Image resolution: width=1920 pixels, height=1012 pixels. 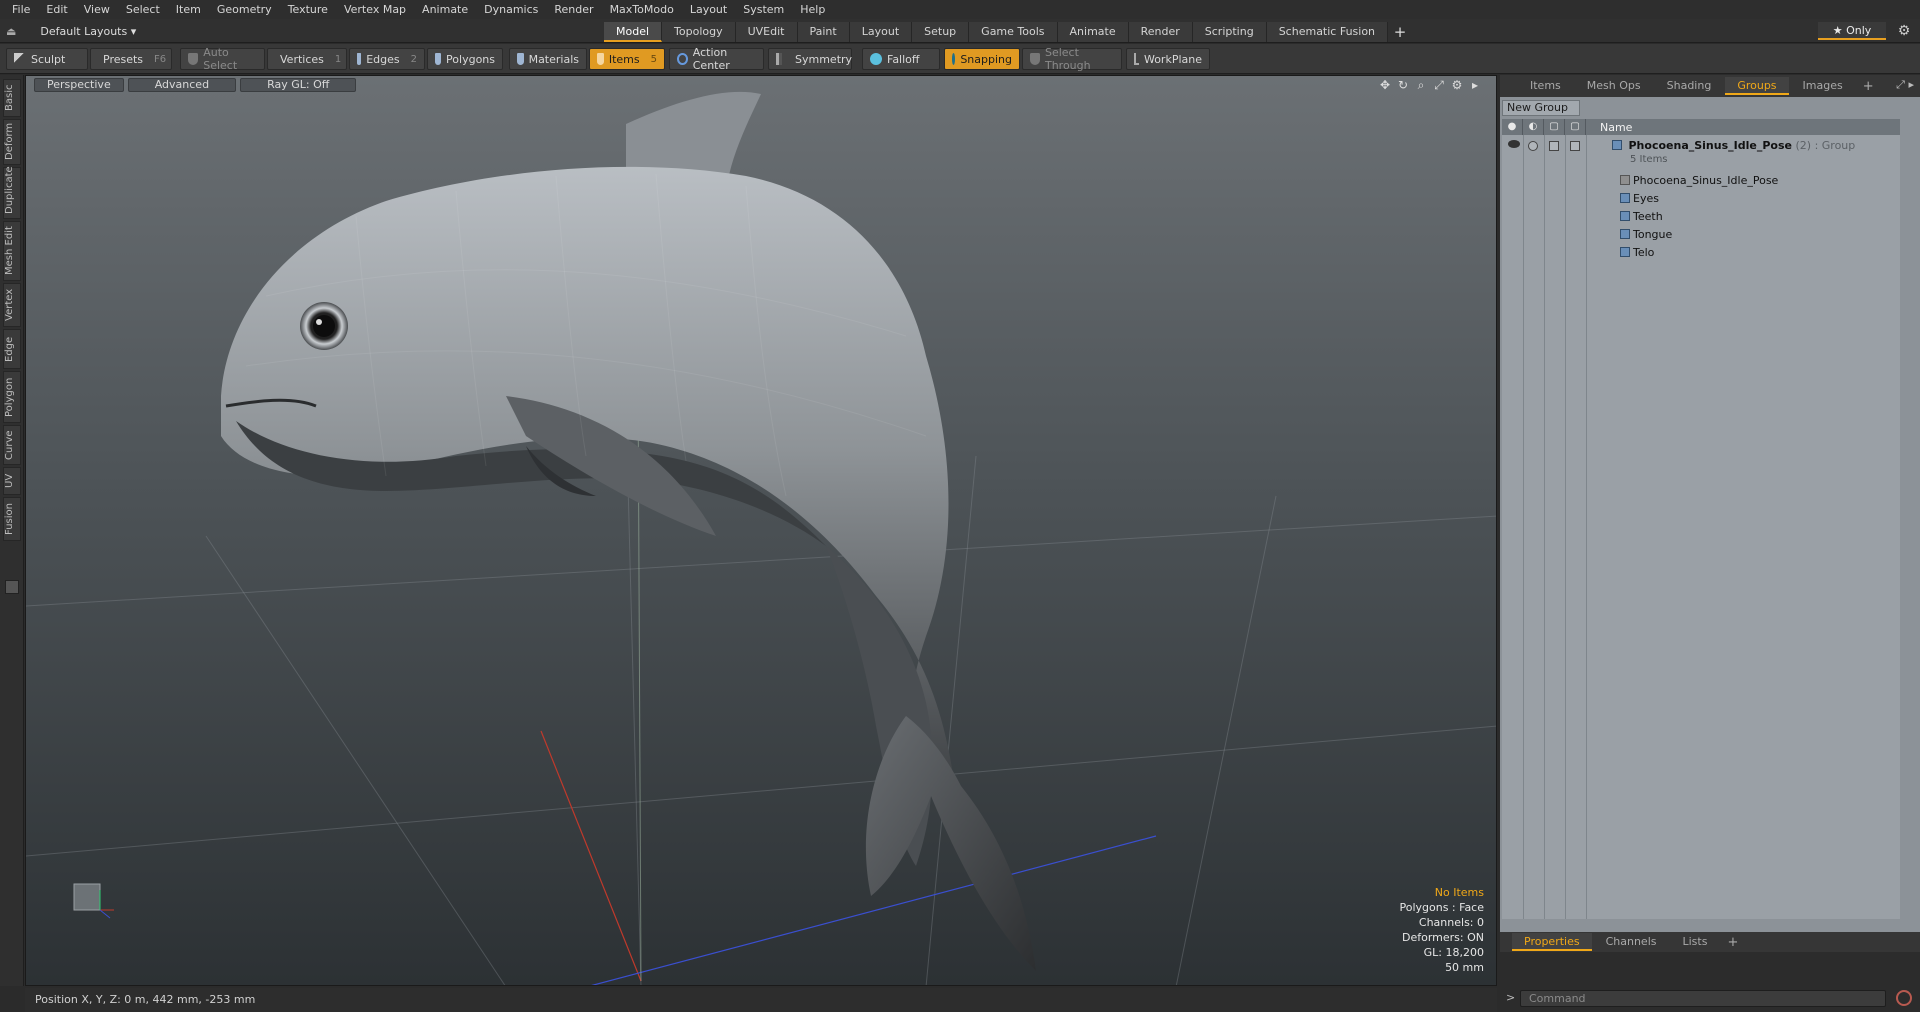 I want to click on record-icon, so click(x=1904, y=998).